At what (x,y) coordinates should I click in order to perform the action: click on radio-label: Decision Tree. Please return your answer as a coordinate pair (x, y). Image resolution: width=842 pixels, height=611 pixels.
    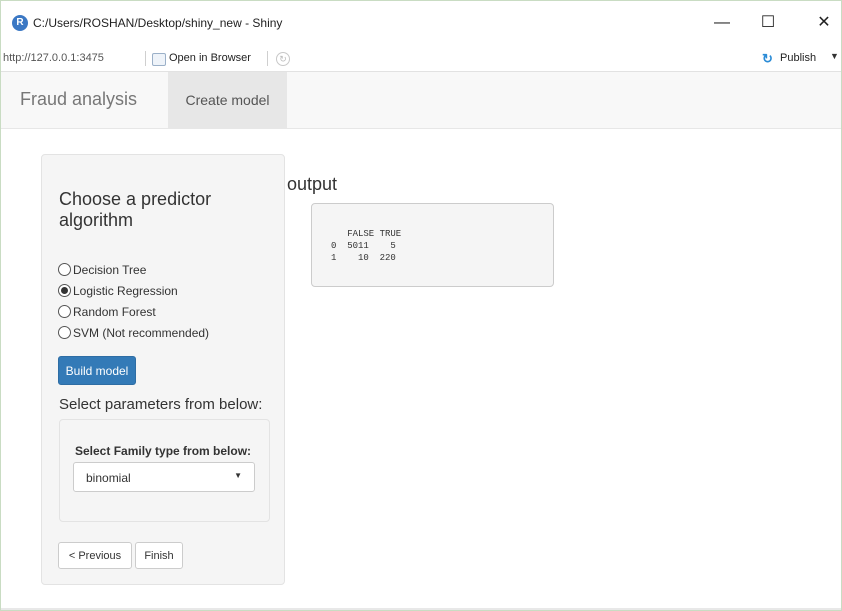
    Looking at the image, I should click on (110, 270).